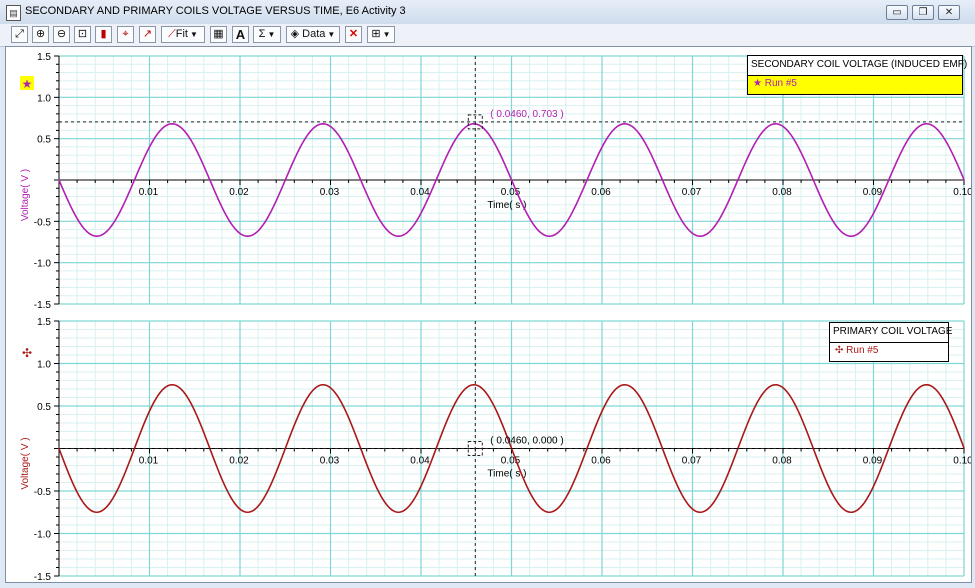 This screenshot has width=975, height=588. Describe the element at coordinates (855, 85) in the screenshot. I see `legend-run-row: ★ Run #5` at that location.